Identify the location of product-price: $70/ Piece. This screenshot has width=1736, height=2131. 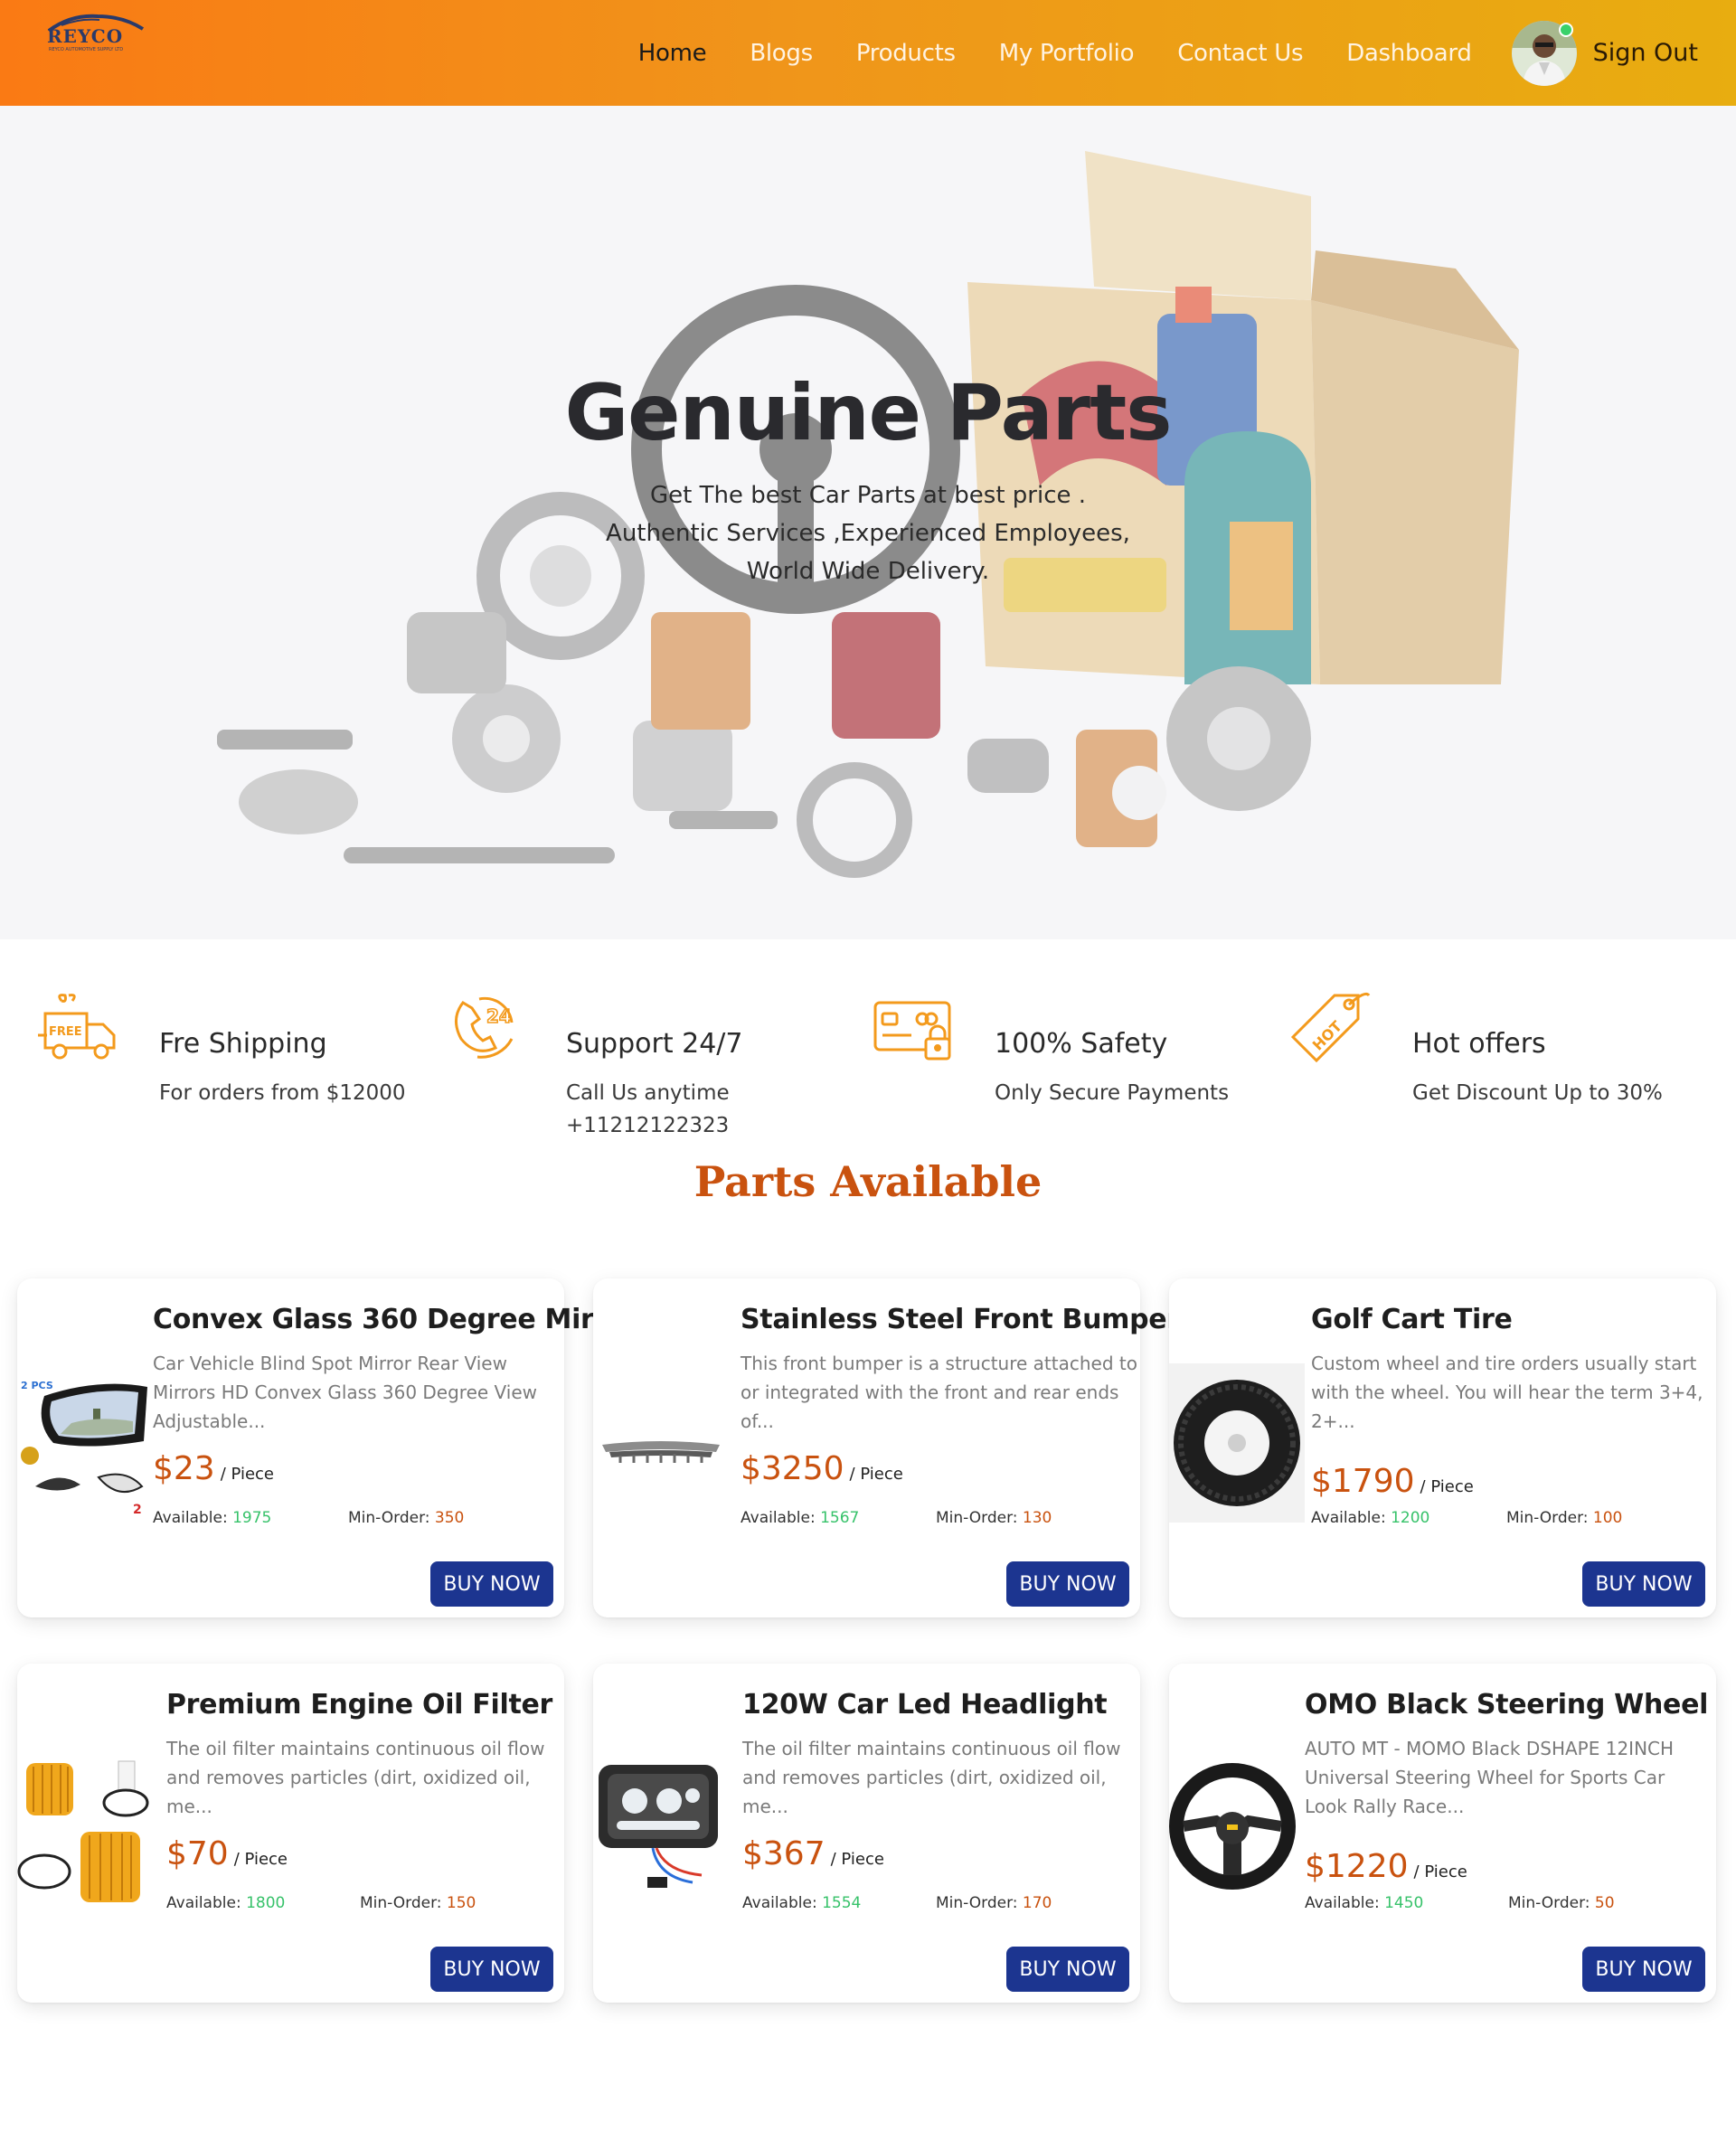
(227, 1853).